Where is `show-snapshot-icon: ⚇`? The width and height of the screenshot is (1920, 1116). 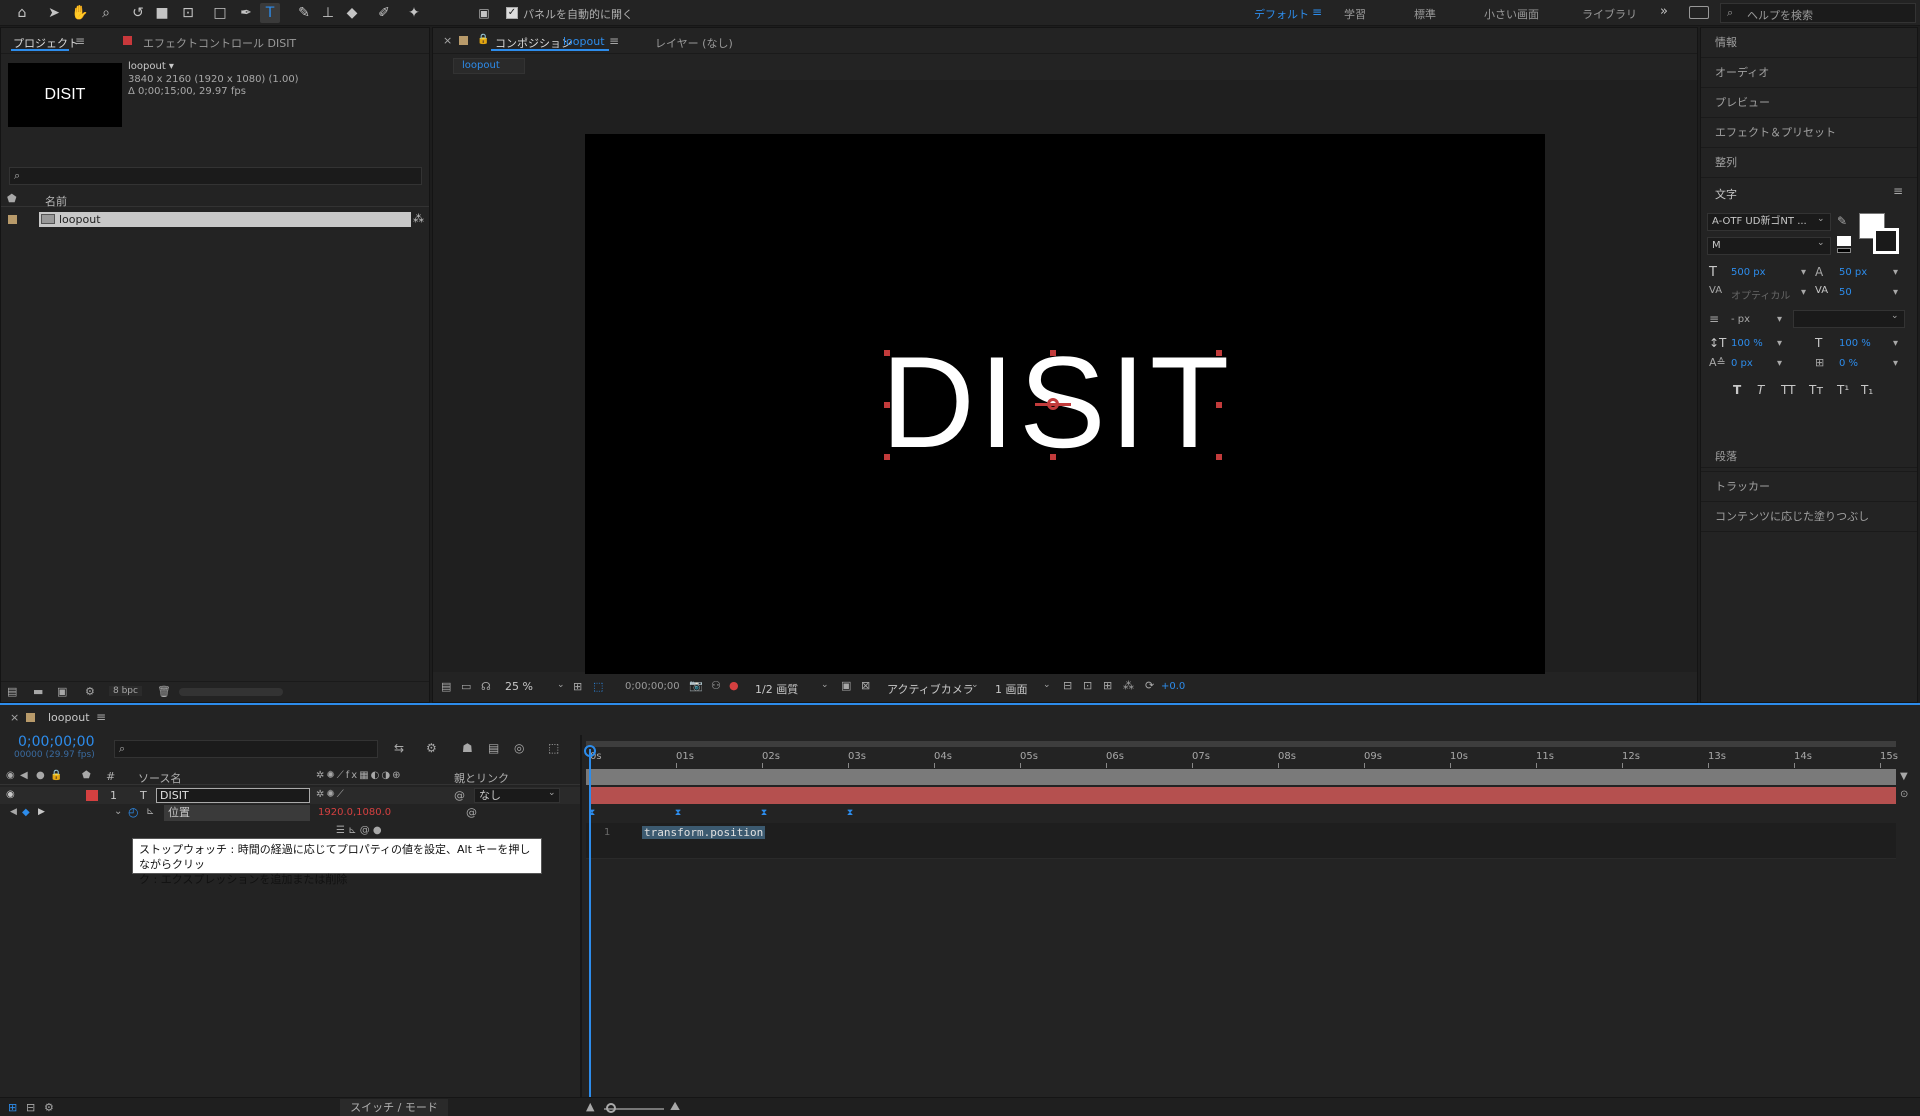
show-snapshot-icon: ⚇ is located at coordinates (716, 685).